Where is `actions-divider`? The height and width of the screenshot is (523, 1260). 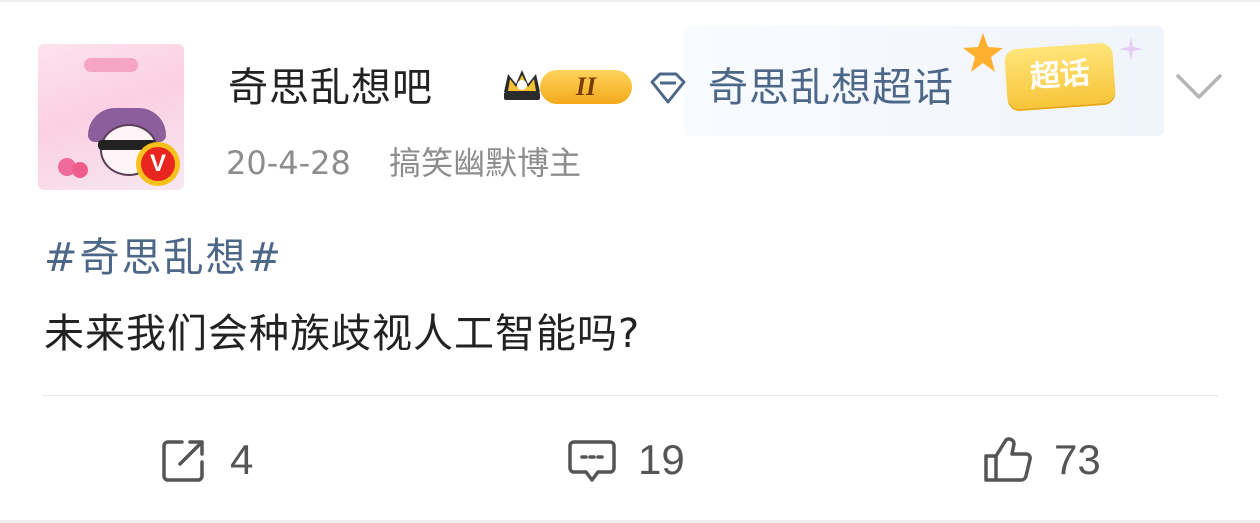 actions-divider is located at coordinates (630, 395).